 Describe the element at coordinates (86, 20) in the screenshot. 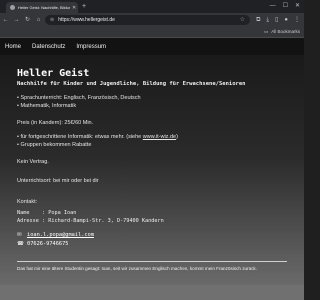

I see `address-url: https://www.hellergeist.de` at that location.